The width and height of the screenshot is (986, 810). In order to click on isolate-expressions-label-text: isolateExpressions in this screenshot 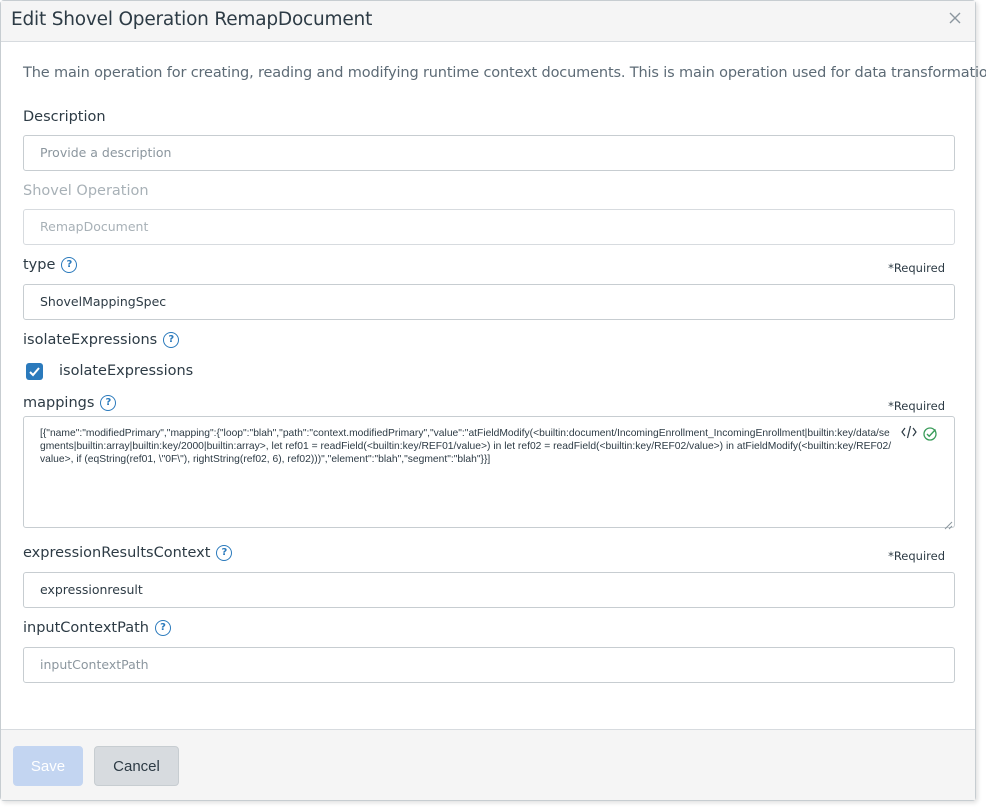, I will do `click(90, 340)`.